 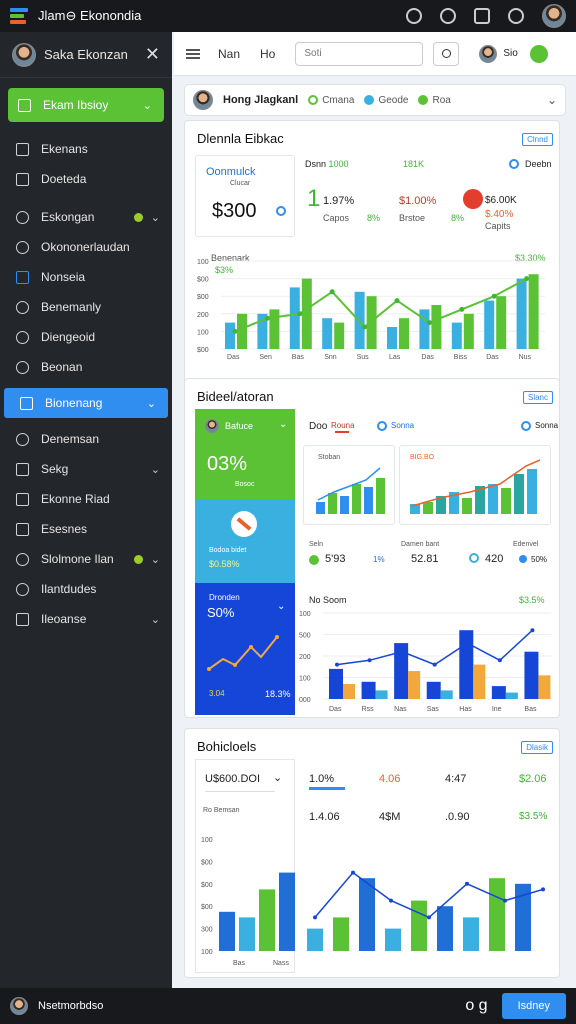 What do you see at coordinates (434, 100) in the screenshot?
I see `filter-chip-3: Roa` at bounding box center [434, 100].